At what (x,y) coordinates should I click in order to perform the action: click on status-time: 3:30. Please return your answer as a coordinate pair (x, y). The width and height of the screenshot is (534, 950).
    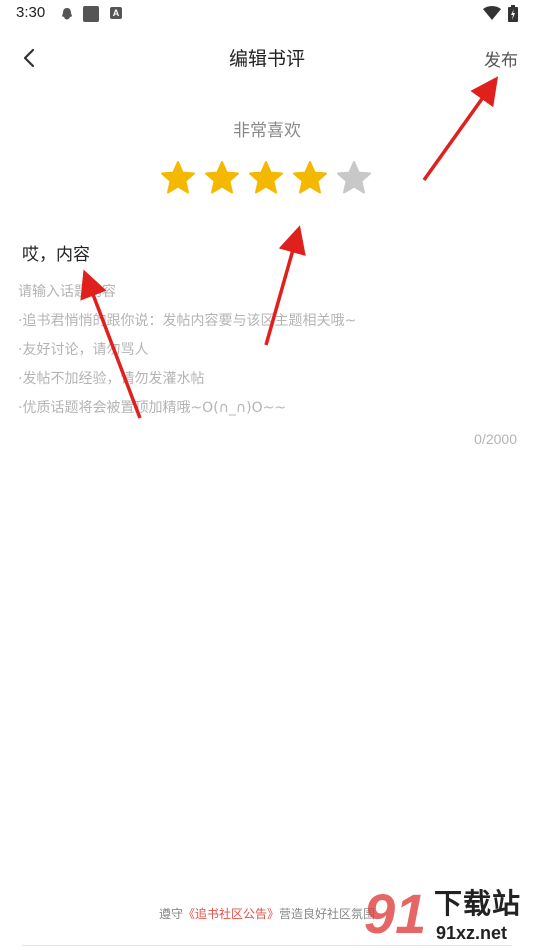
    Looking at the image, I should click on (31, 12).